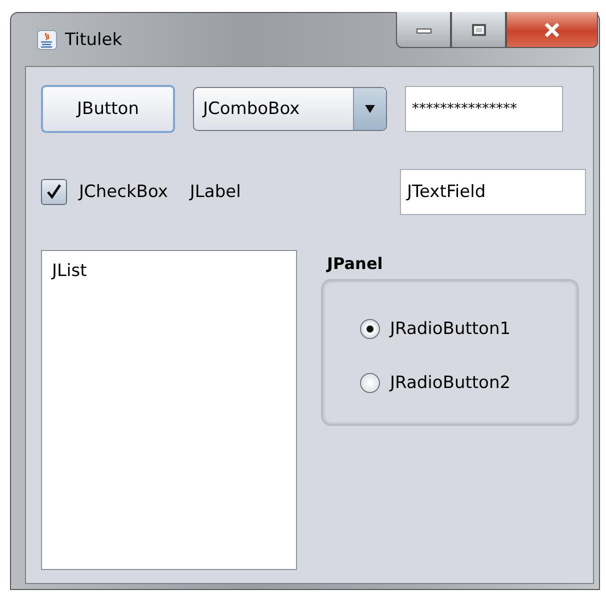 Image resolution: width=606 pixels, height=594 pixels. I want to click on checkmark-icon, so click(54, 192).